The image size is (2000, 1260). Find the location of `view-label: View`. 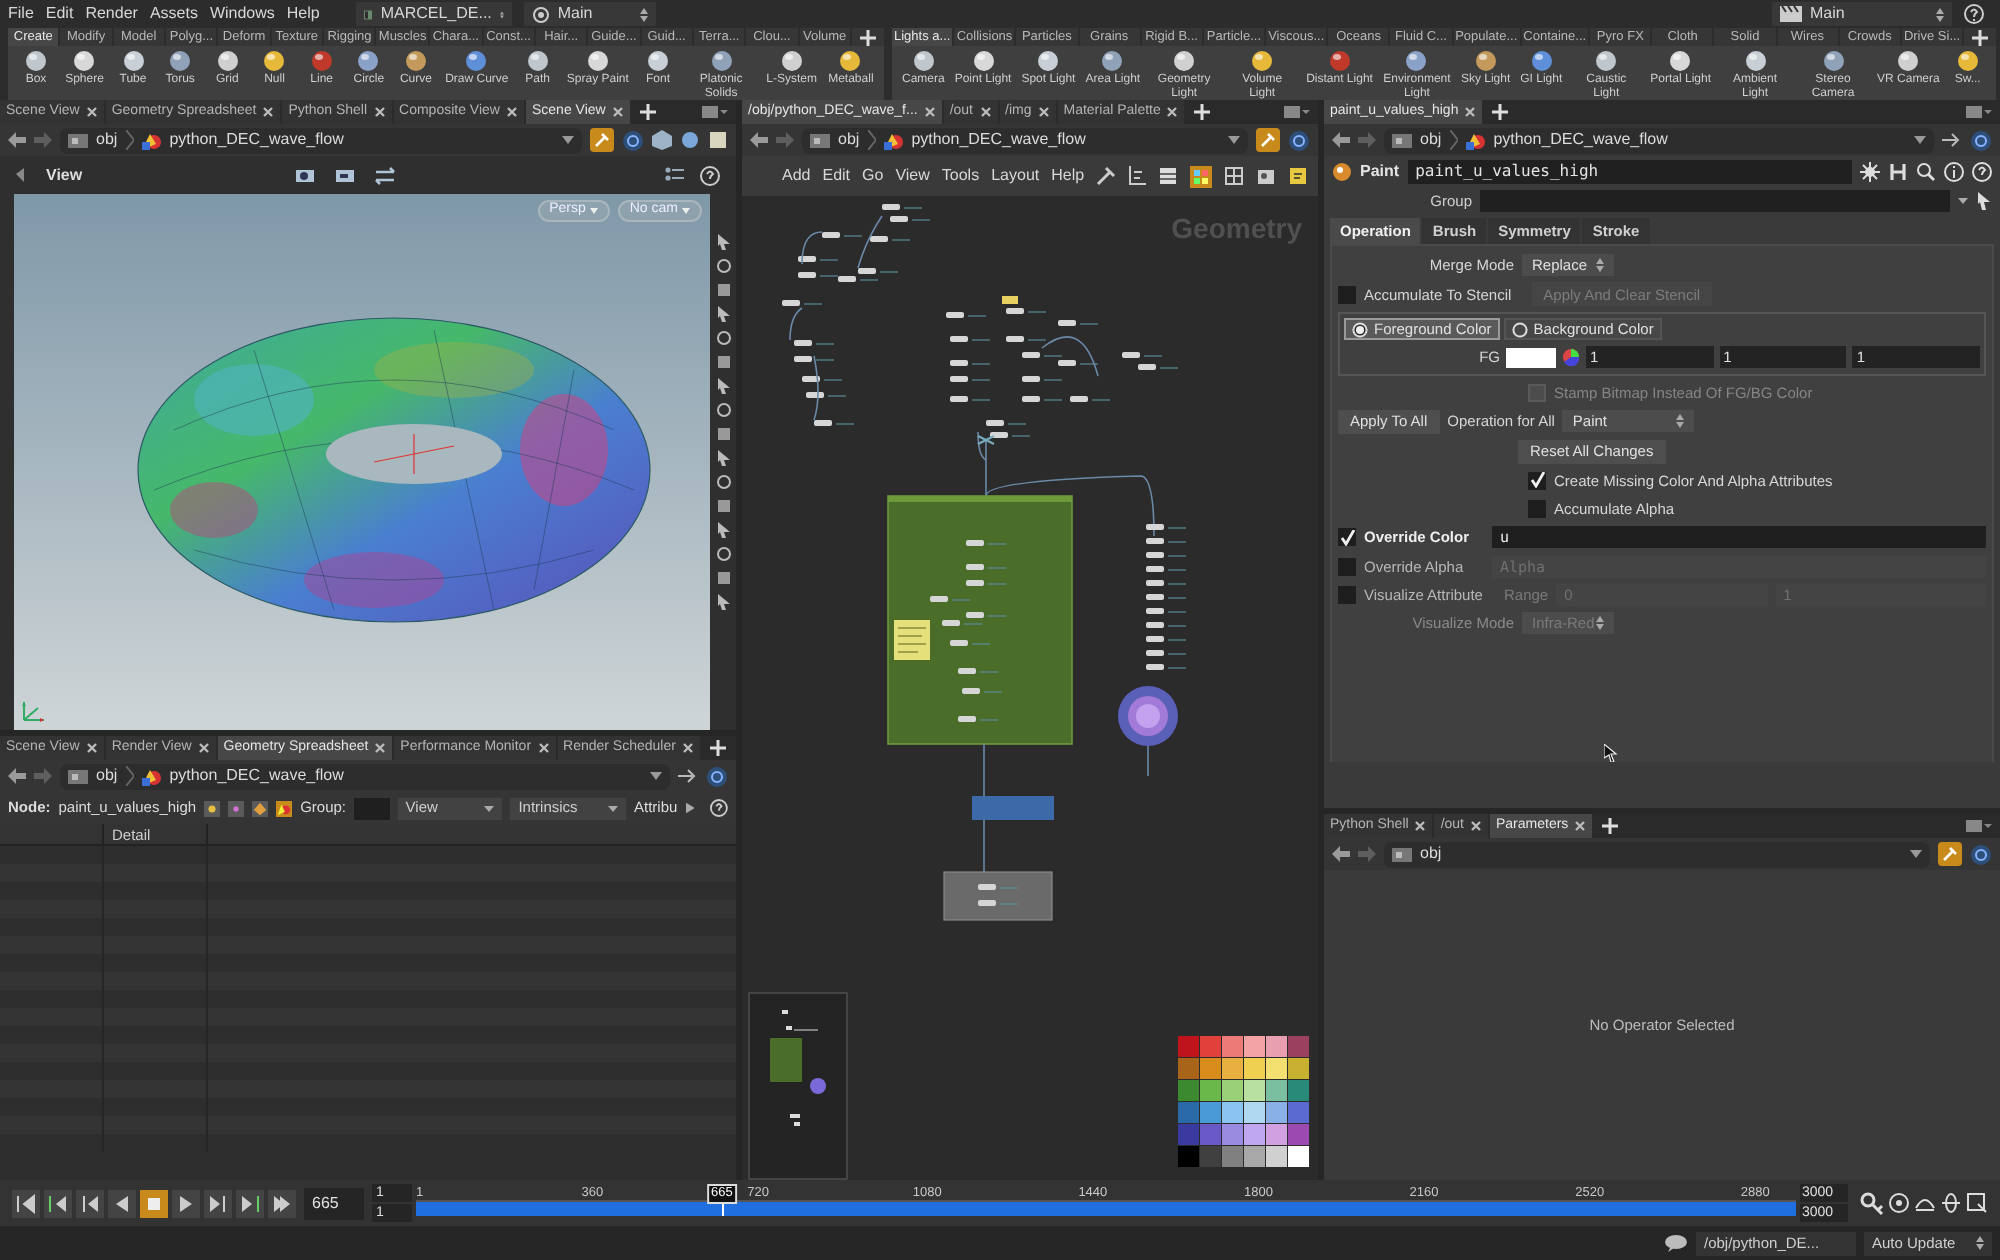

view-label: View is located at coordinates (64, 175).